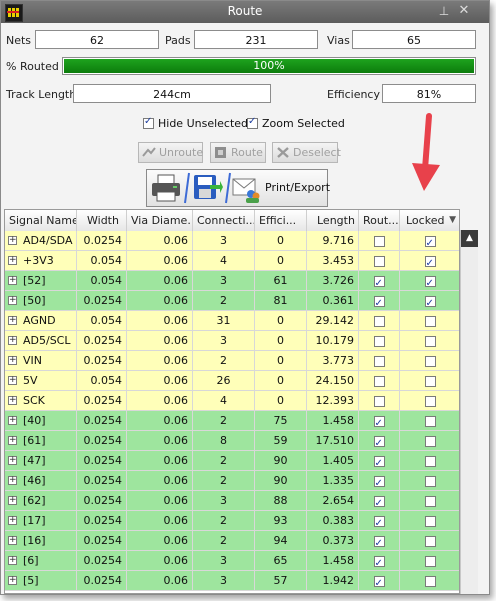 The image size is (496, 601). Describe the element at coordinates (469, 238) in the screenshot. I see `scroll-up-icon: ▲` at that location.